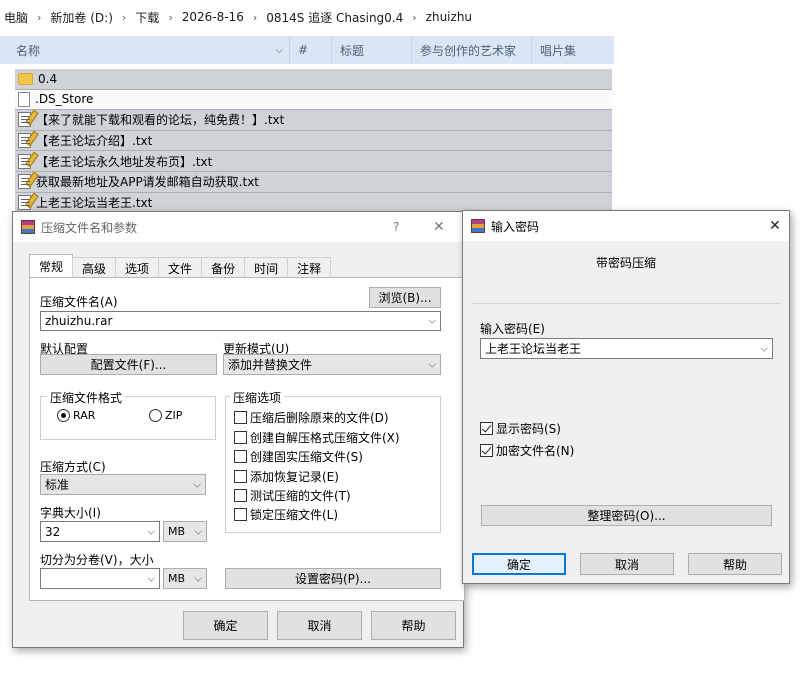 This screenshot has width=800, height=678. I want to click on file-row: .DS_Store, so click(313, 100).